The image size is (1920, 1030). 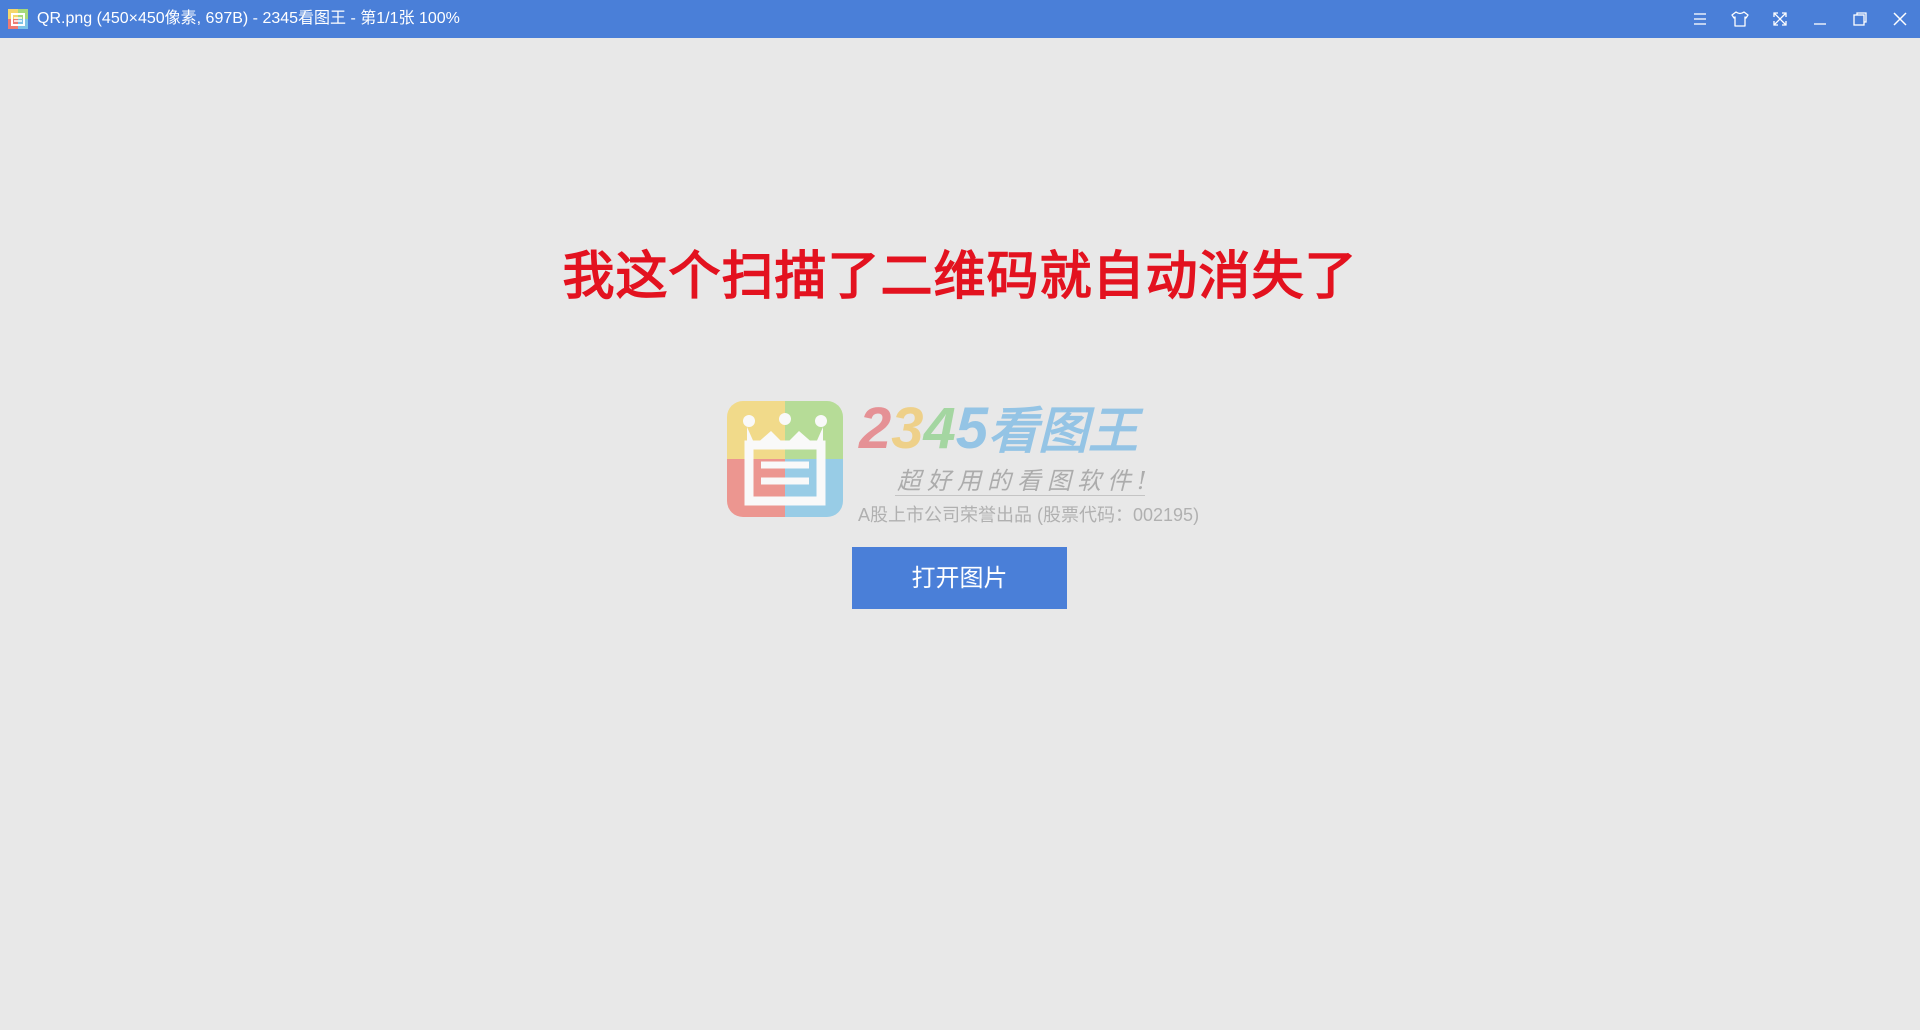 I want to click on restore-button, so click(x=1860, y=19).